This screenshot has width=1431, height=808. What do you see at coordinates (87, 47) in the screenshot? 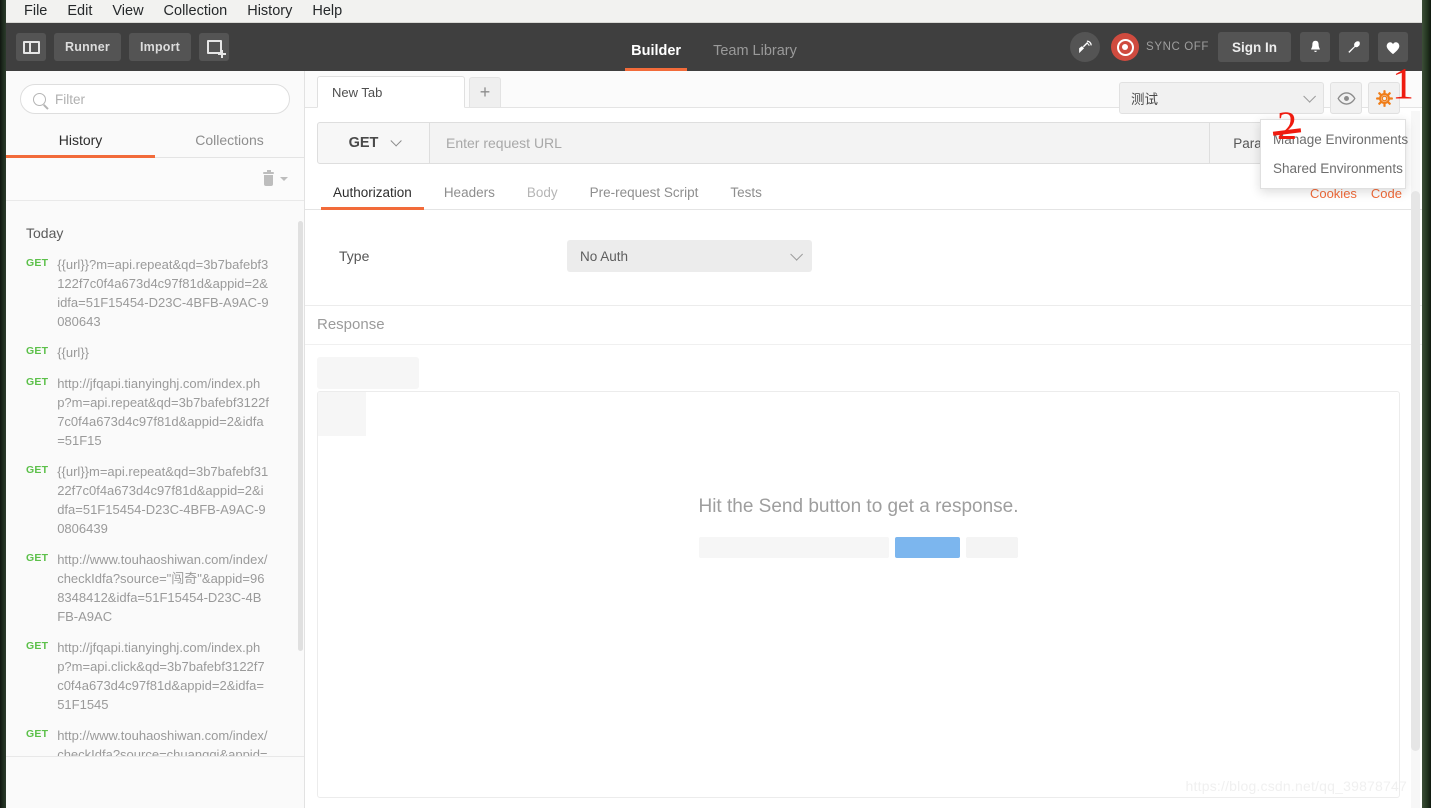
I see `runner-button: Runner` at bounding box center [87, 47].